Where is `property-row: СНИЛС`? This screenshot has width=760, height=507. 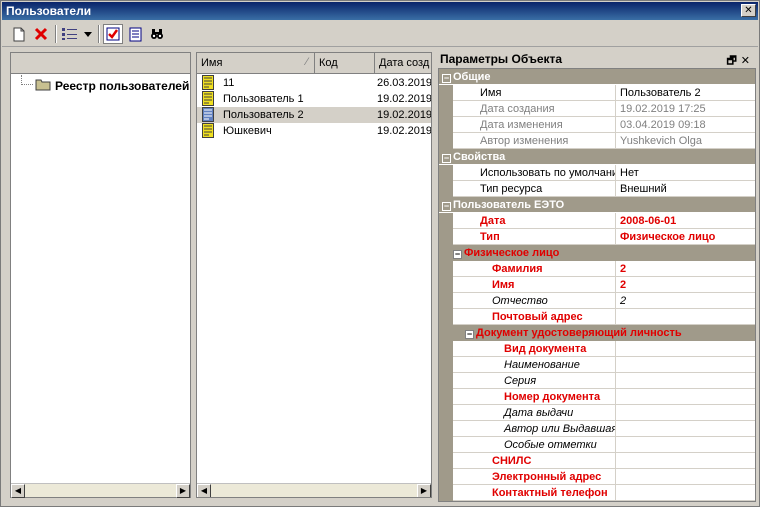 property-row: СНИЛС is located at coordinates (597, 461).